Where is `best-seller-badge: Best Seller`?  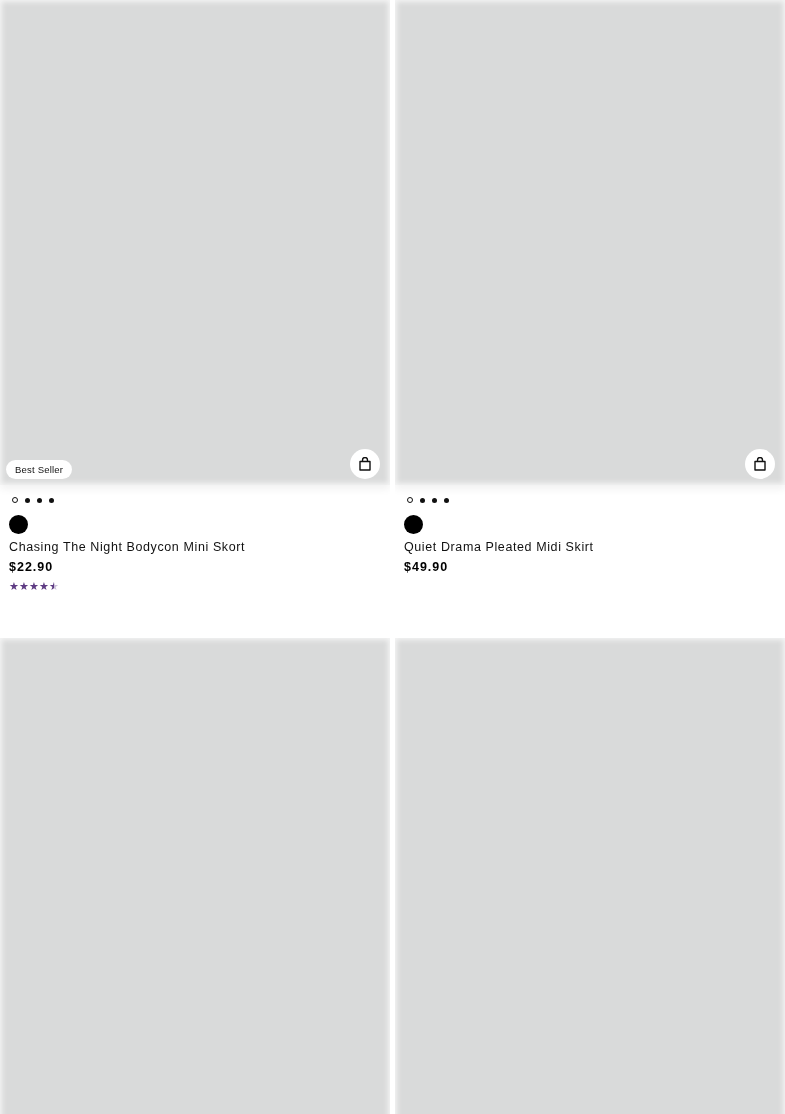
best-seller-badge: Best Seller is located at coordinates (39, 469).